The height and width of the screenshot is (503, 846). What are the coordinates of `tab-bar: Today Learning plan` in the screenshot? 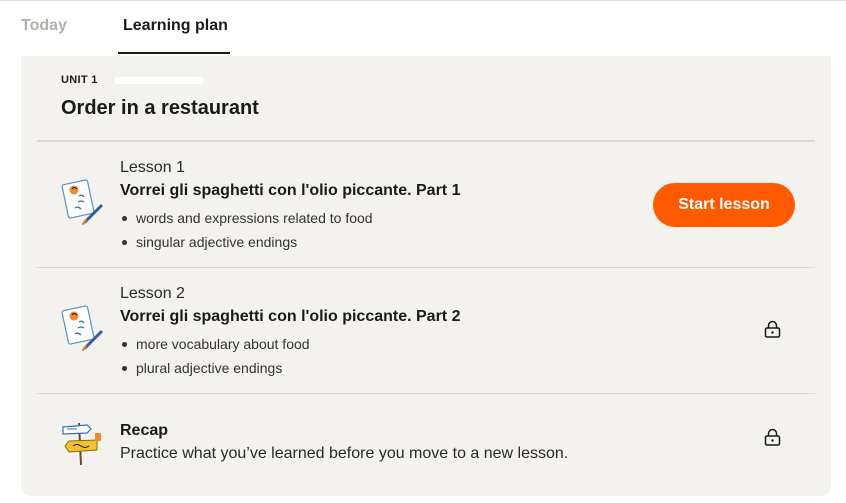 It's located at (423, 28).